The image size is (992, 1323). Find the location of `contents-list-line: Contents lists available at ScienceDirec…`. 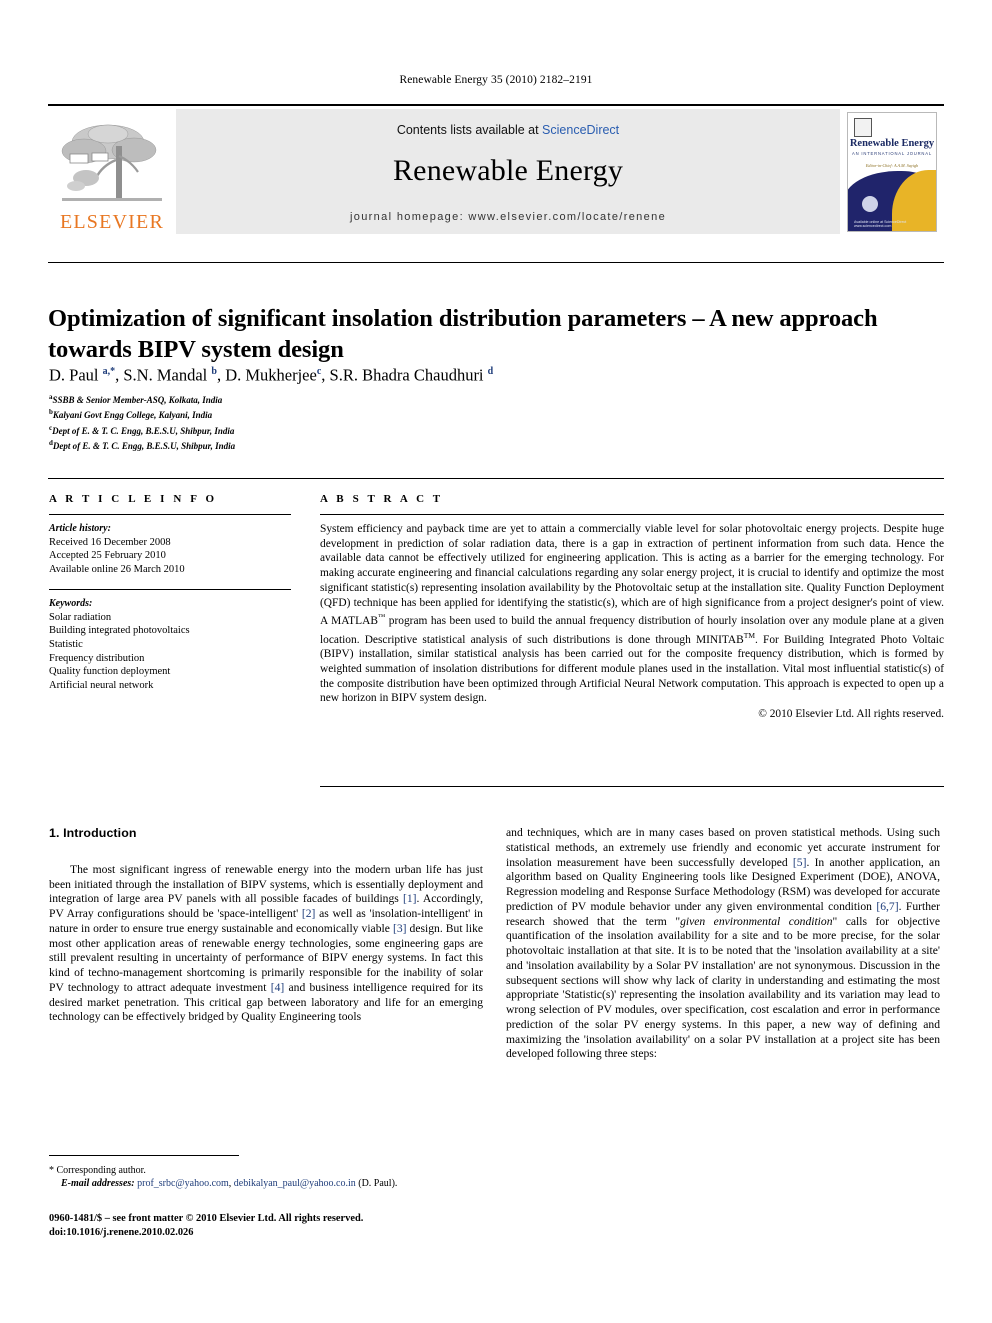

contents-list-line: Contents lists available at ScienceDirec… is located at coordinates (508, 130).